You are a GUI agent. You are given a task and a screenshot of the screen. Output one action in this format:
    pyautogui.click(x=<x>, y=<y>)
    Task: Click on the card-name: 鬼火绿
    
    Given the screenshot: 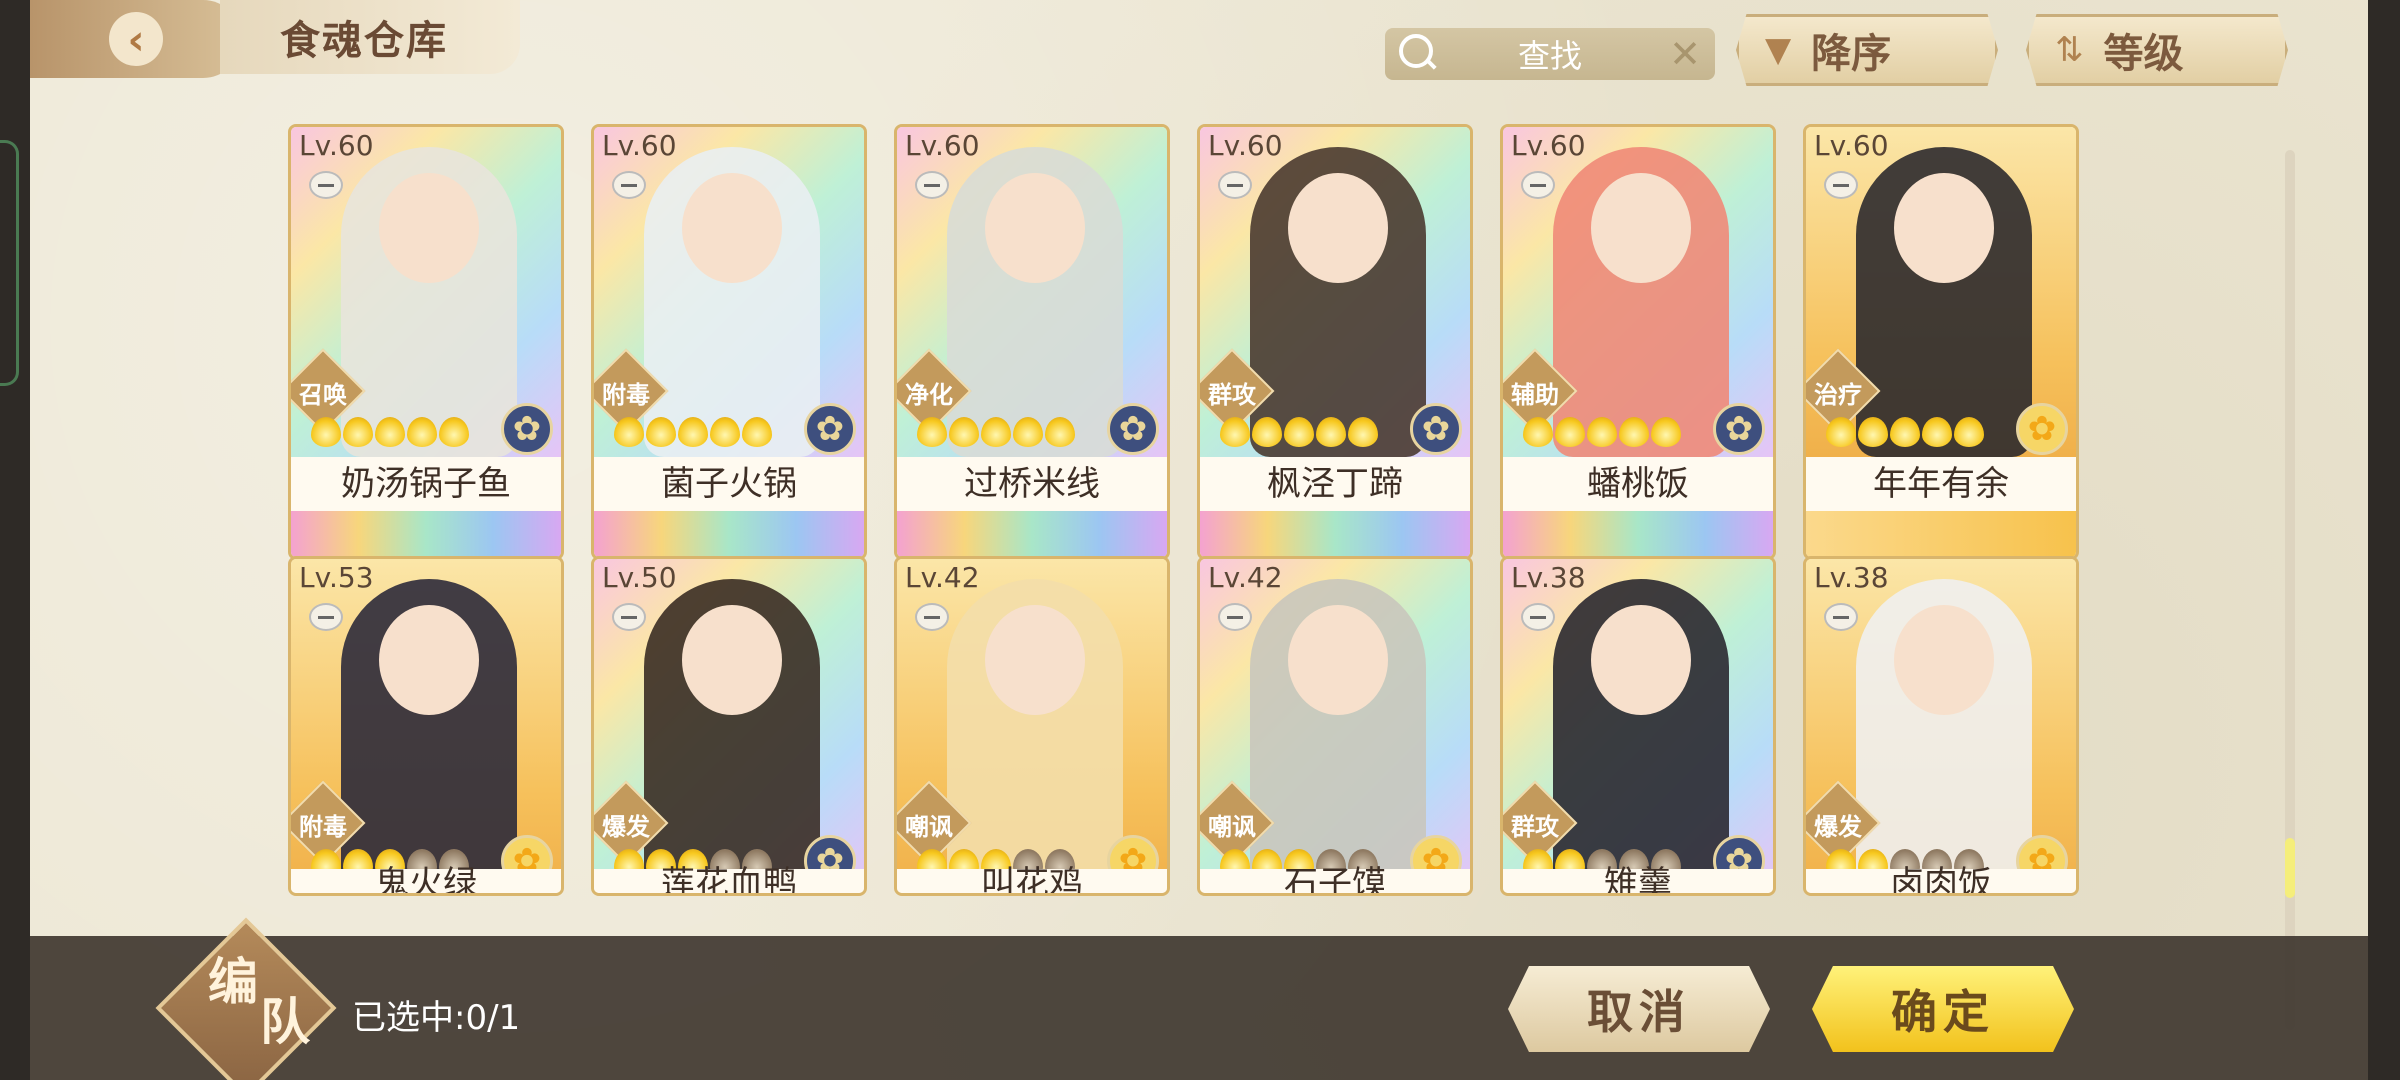 What is the action you would take?
    pyautogui.click(x=426, y=880)
    